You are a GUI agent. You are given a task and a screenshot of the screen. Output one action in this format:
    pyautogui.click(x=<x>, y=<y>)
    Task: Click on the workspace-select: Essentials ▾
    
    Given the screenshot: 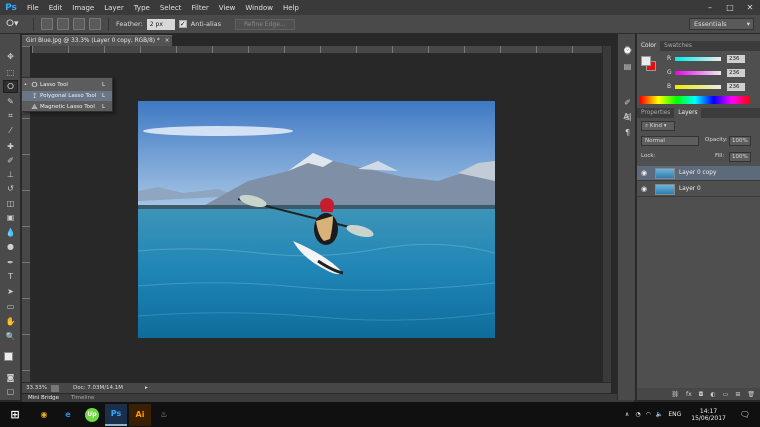 What is the action you would take?
    pyautogui.click(x=721, y=24)
    